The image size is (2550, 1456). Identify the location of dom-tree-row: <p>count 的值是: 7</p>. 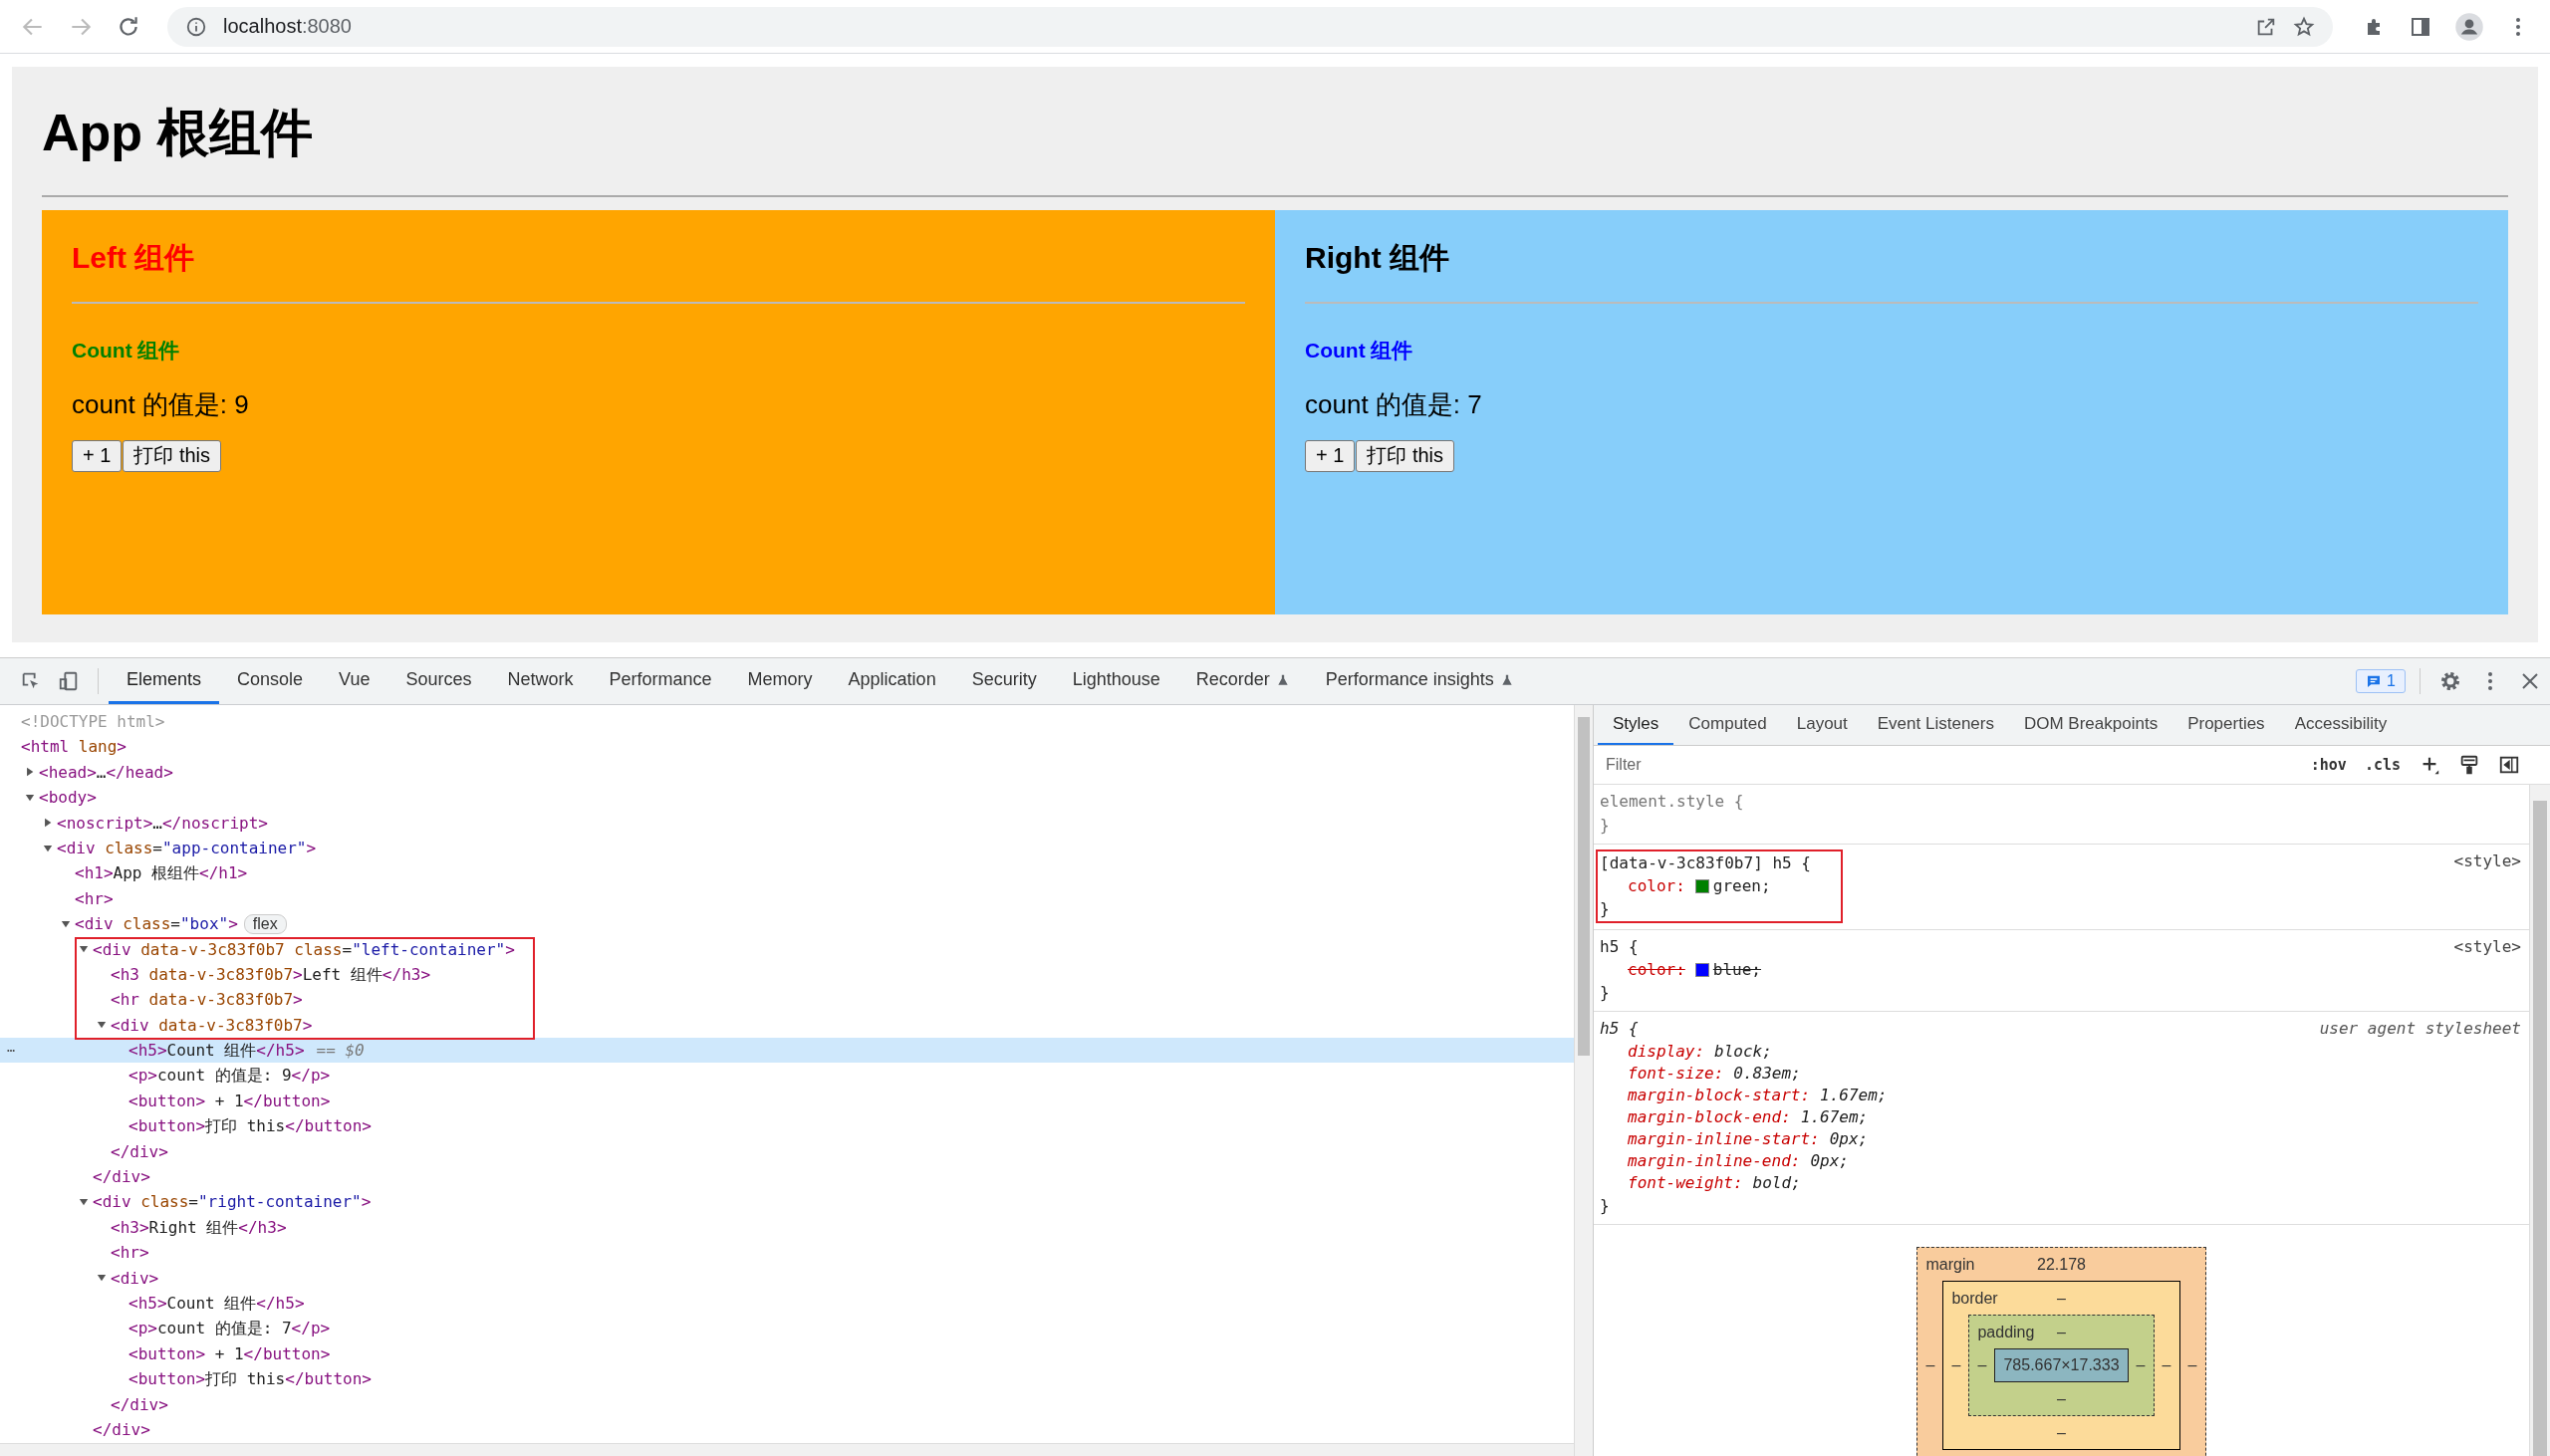
(787, 1328).